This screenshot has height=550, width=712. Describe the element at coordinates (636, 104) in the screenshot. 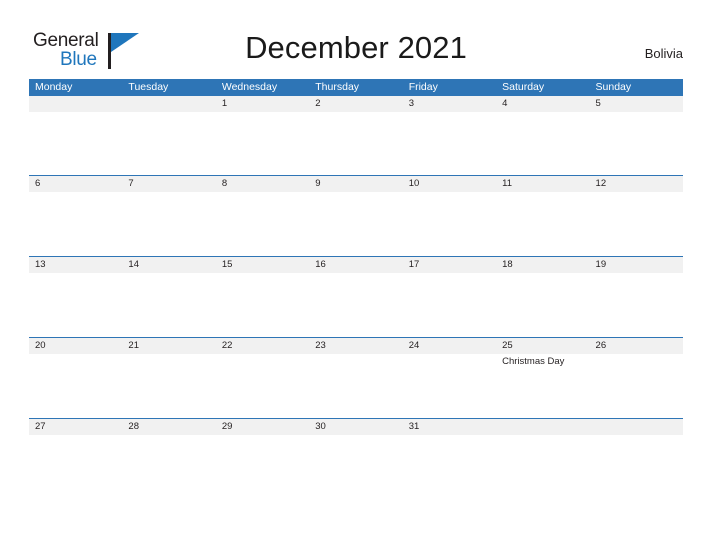

I see `day-number: 5` at that location.